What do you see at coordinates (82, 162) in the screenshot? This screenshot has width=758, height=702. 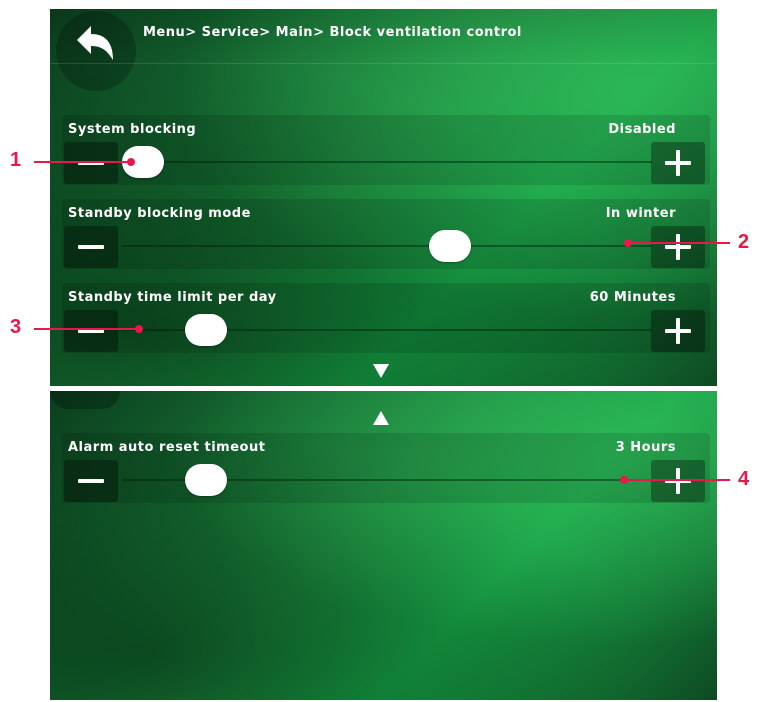 I see `callout-1-line` at bounding box center [82, 162].